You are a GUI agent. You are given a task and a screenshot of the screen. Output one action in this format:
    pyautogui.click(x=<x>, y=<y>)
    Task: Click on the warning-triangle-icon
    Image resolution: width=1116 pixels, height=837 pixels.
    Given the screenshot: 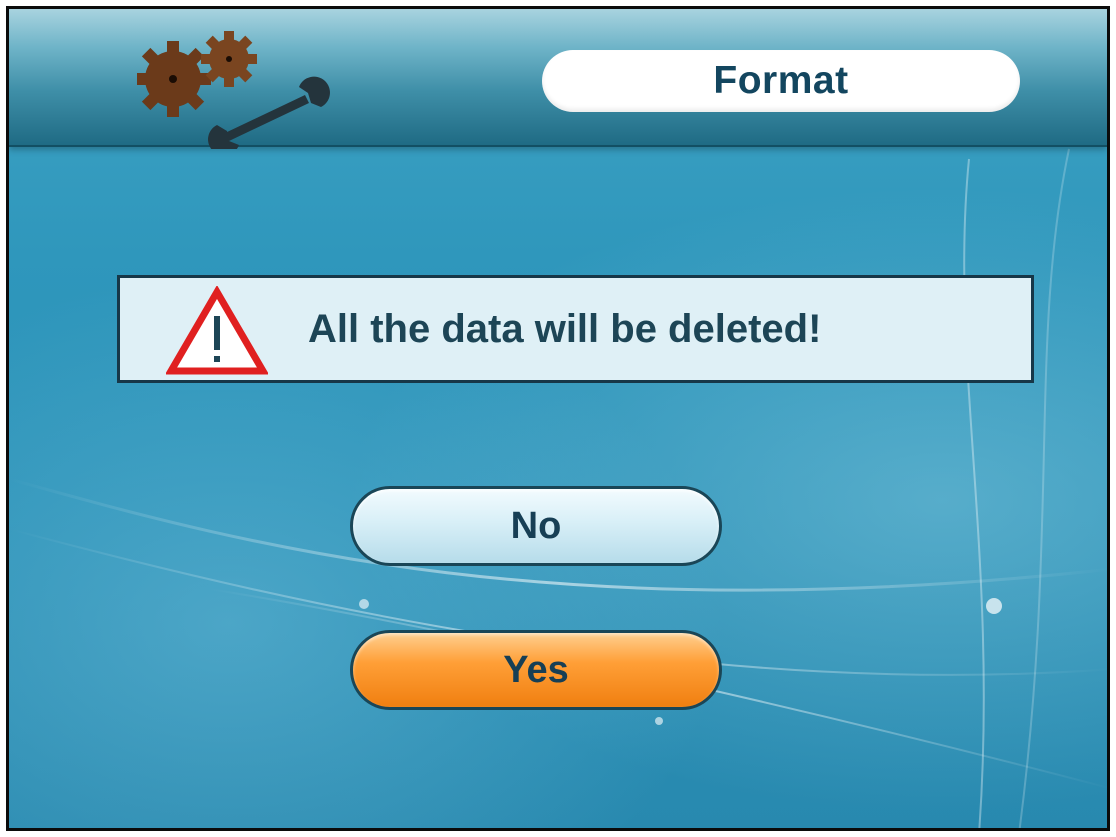 What is the action you would take?
    pyautogui.click(x=217, y=330)
    